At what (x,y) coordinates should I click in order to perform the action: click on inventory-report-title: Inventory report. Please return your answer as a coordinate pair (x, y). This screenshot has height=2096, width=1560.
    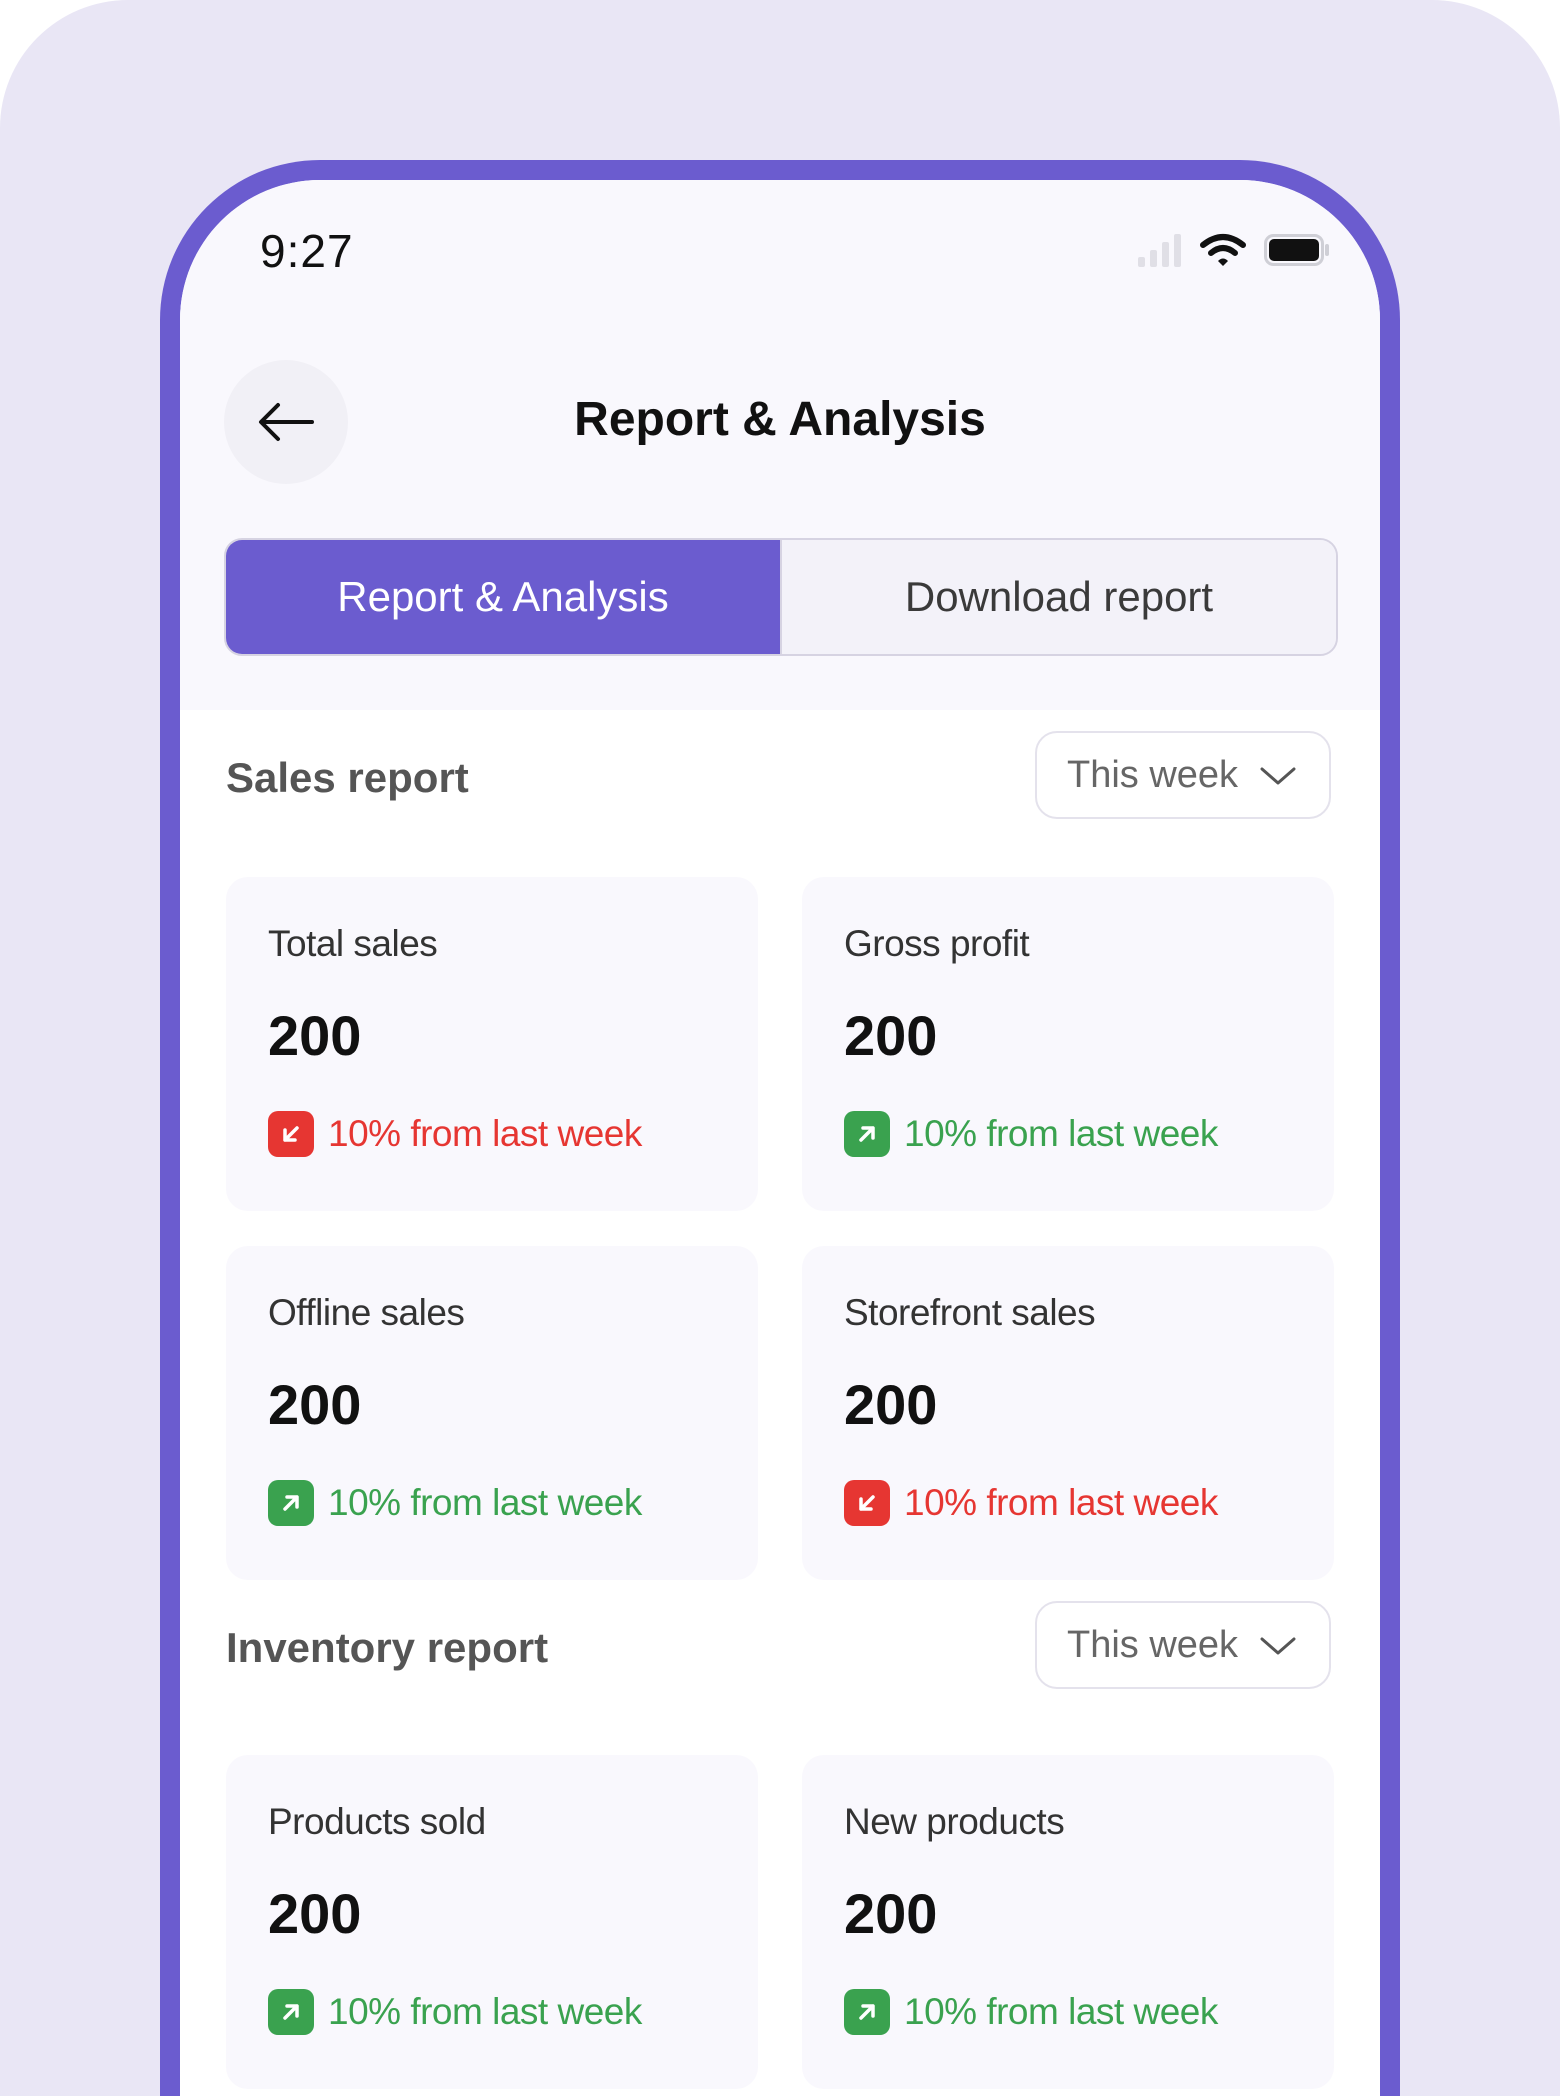
    Looking at the image, I should click on (387, 1647).